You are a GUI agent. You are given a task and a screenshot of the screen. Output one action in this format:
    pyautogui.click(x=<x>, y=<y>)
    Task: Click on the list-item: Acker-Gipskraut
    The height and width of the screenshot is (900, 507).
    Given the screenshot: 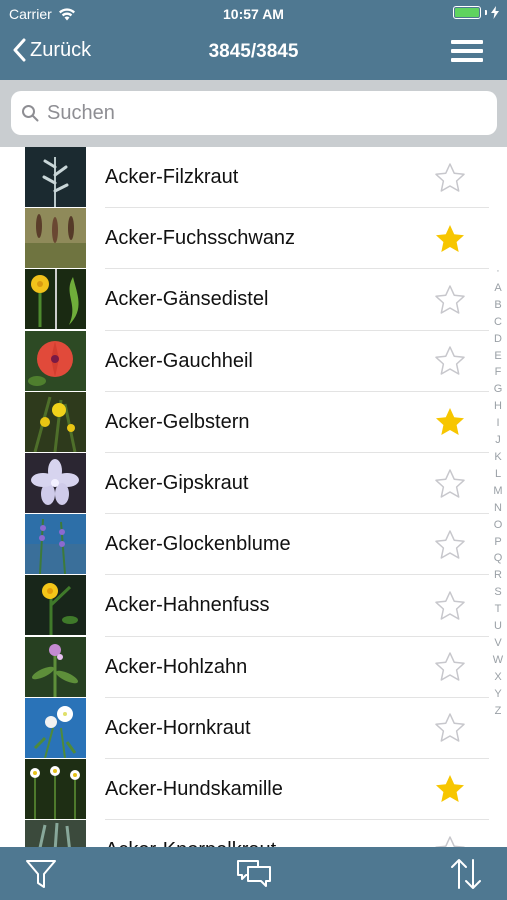 What is the action you would take?
    pyautogui.click(x=253, y=483)
    